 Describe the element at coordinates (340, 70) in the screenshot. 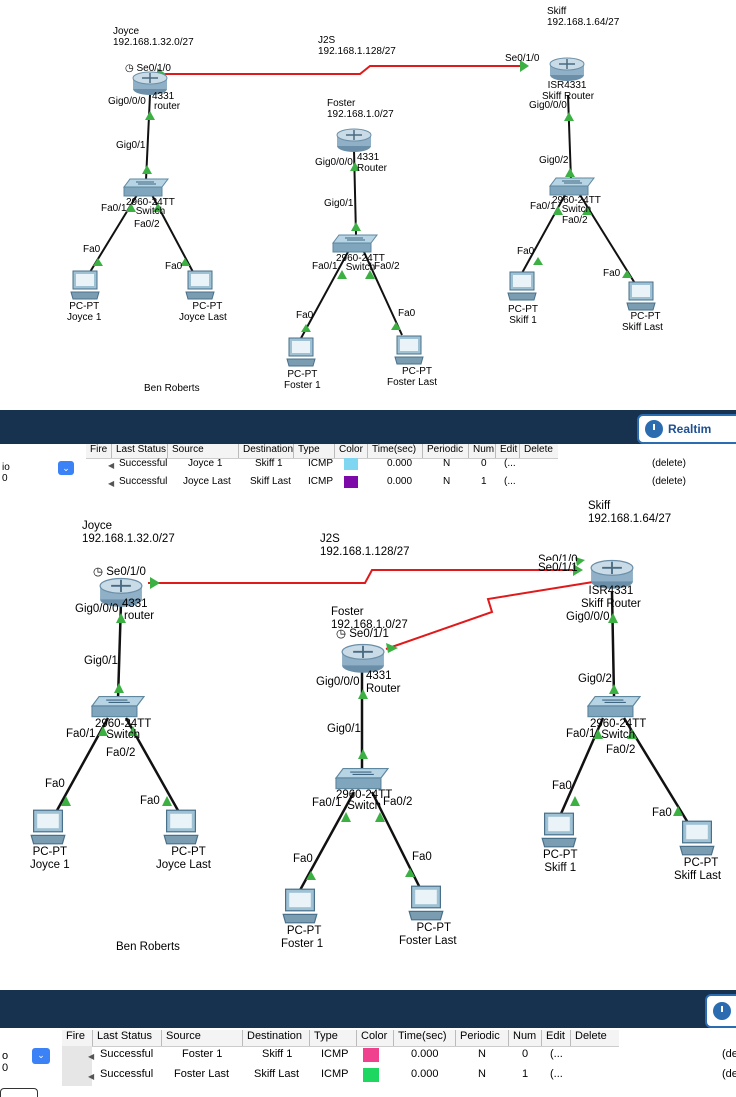

I see `serial-link-joyce-skiff` at that location.